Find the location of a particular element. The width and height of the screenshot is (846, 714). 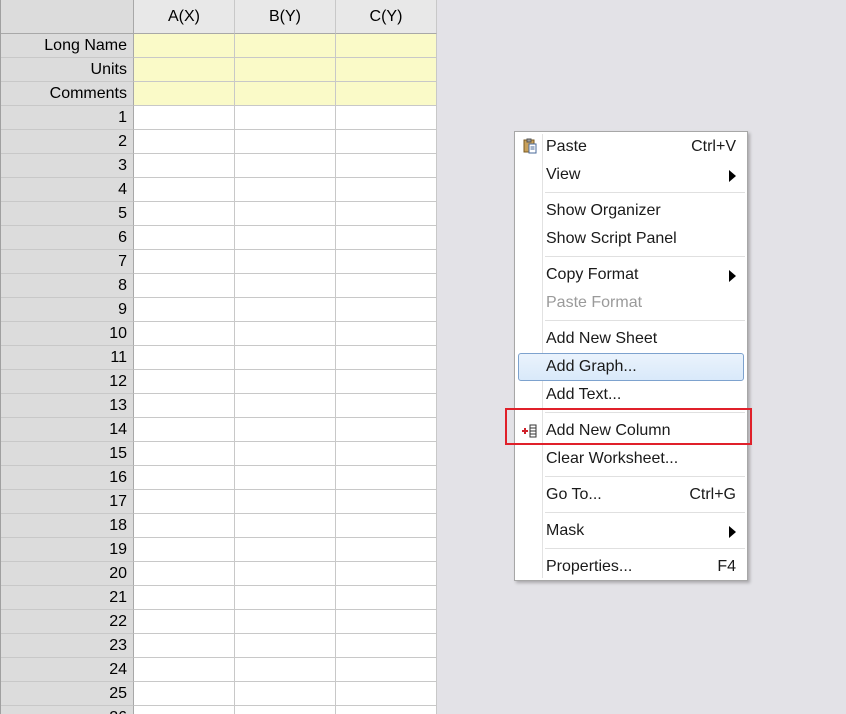

row-header: 10 is located at coordinates (67, 334).